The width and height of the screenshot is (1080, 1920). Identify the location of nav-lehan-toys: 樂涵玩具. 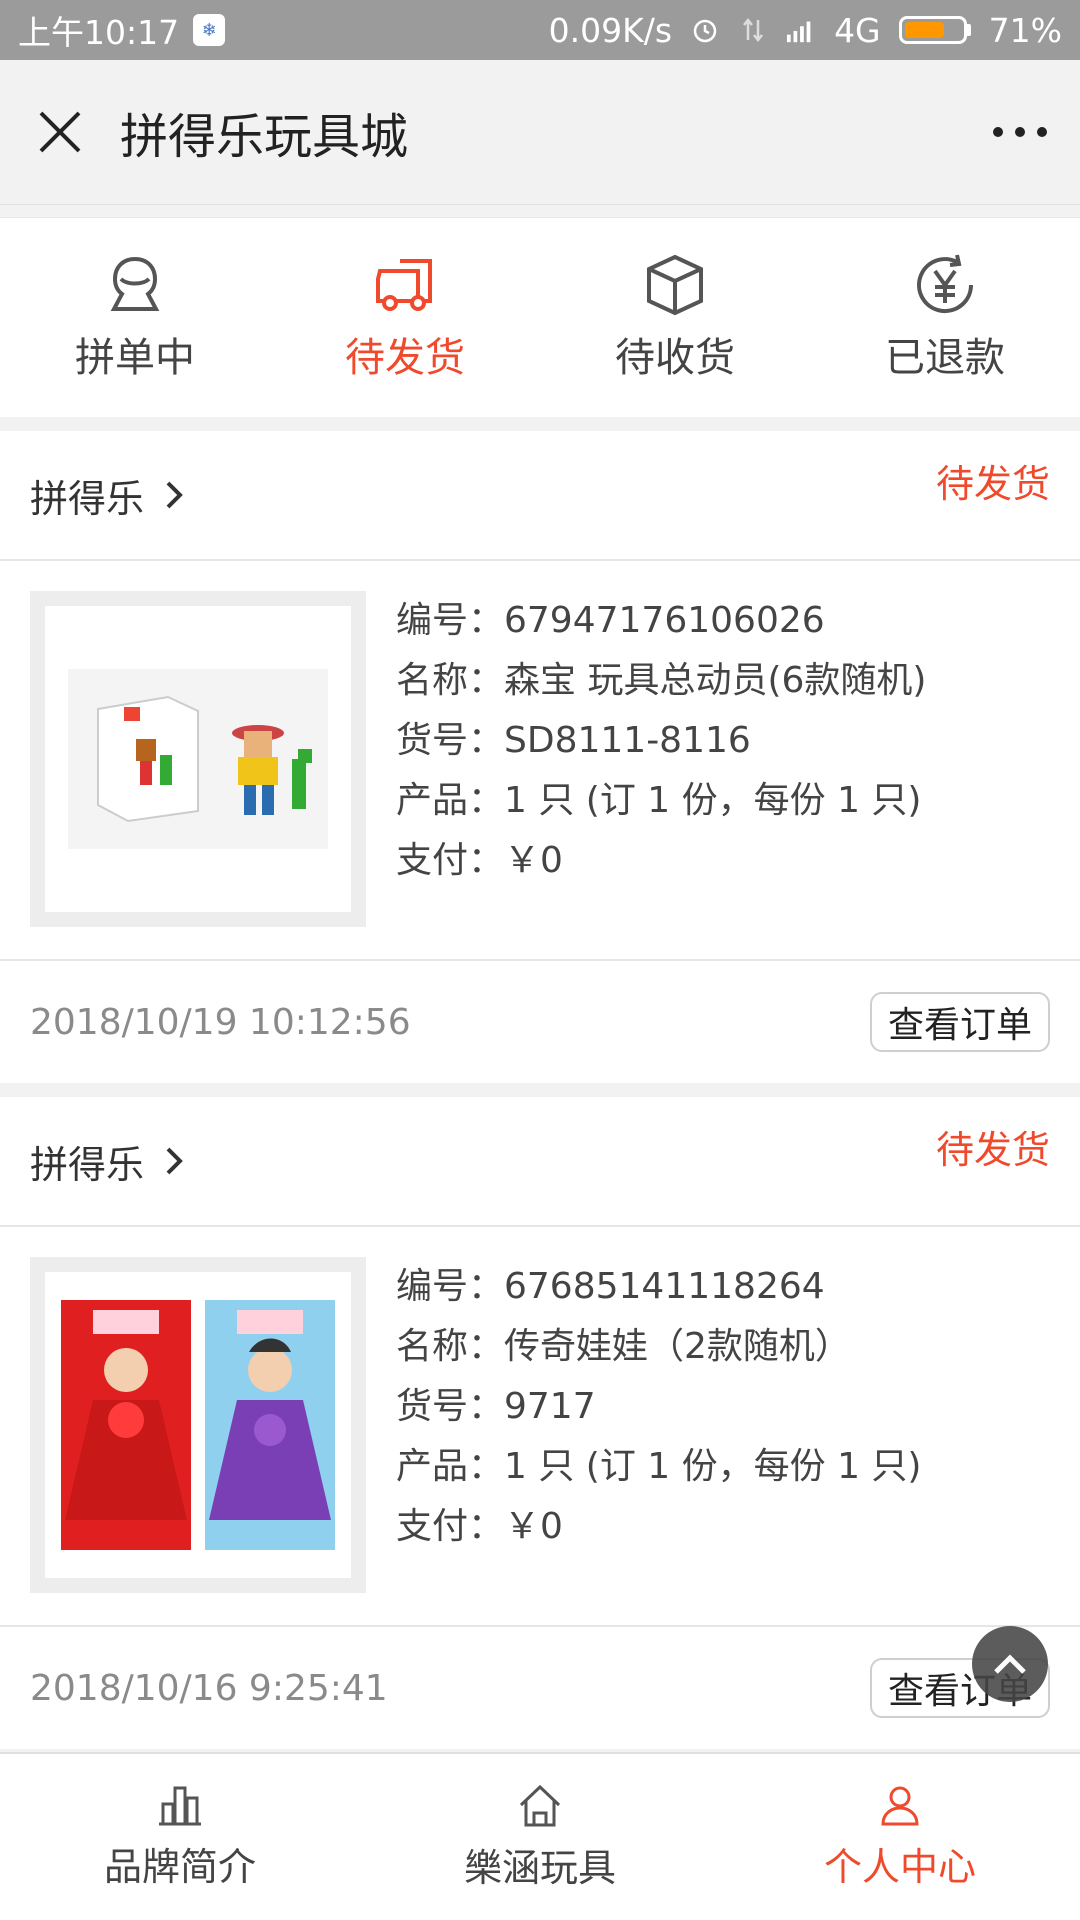
(540, 1837).